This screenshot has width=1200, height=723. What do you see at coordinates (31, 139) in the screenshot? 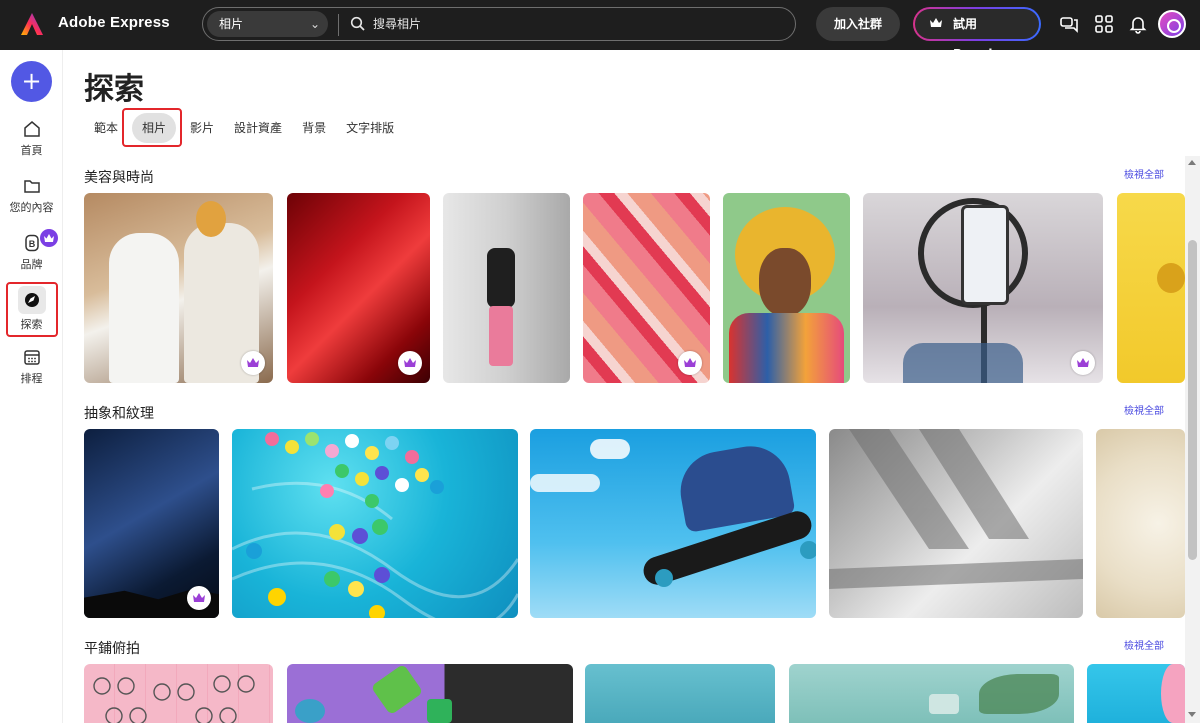
I see `sidebar-item-home: 首頁` at bounding box center [31, 139].